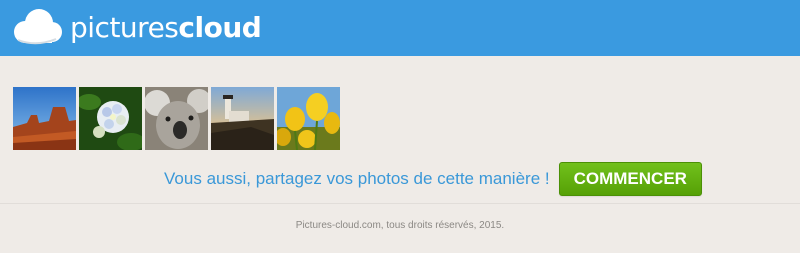 Image resolution: width=800 pixels, height=253 pixels. I want to click on photo-gallery, so click(176, 118).